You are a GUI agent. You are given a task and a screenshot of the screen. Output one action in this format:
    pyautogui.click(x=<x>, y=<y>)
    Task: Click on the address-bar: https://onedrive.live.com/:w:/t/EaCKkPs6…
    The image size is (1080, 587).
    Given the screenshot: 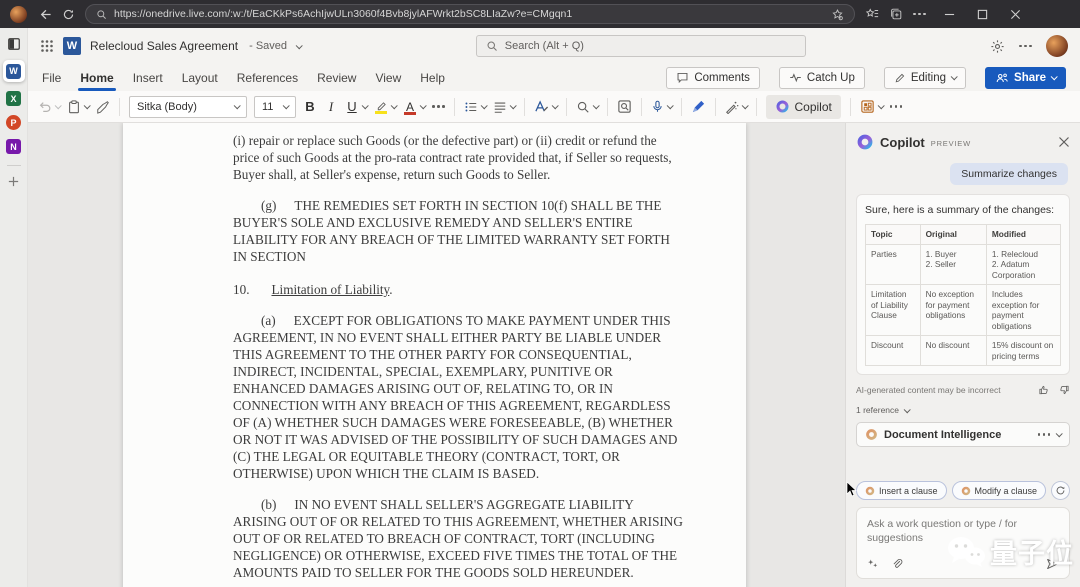 What is the action you would take?
    pyautogui.click(x=470, y=14)
    